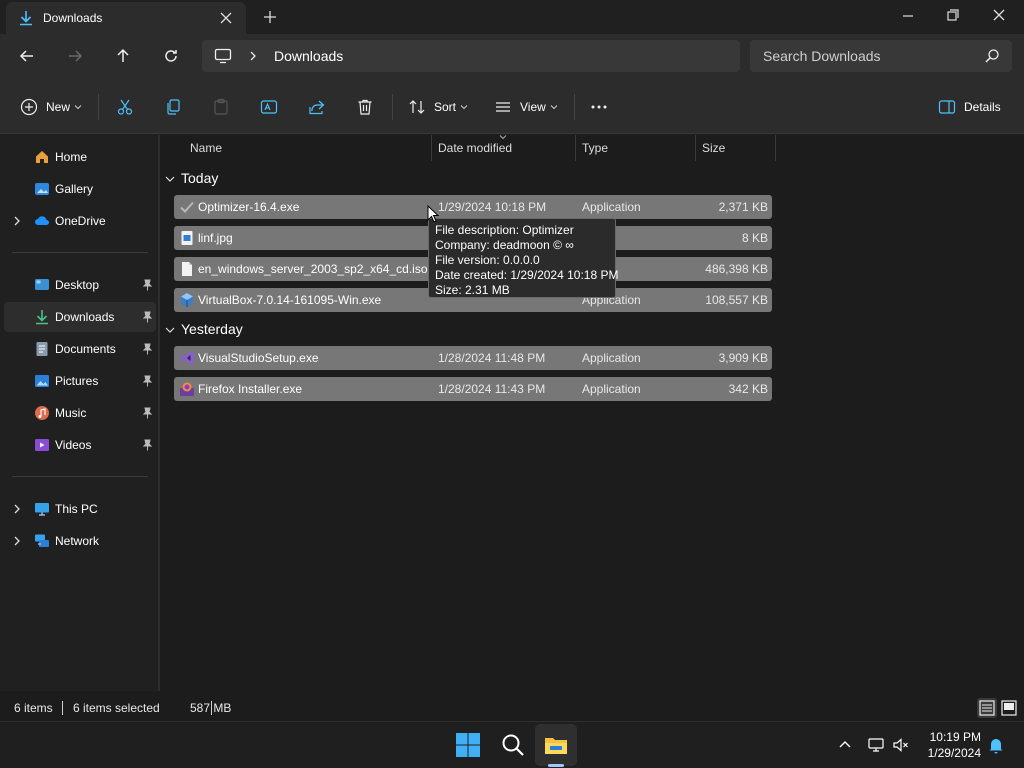  I want to click on chevron-up-icon, so click(845, 745).